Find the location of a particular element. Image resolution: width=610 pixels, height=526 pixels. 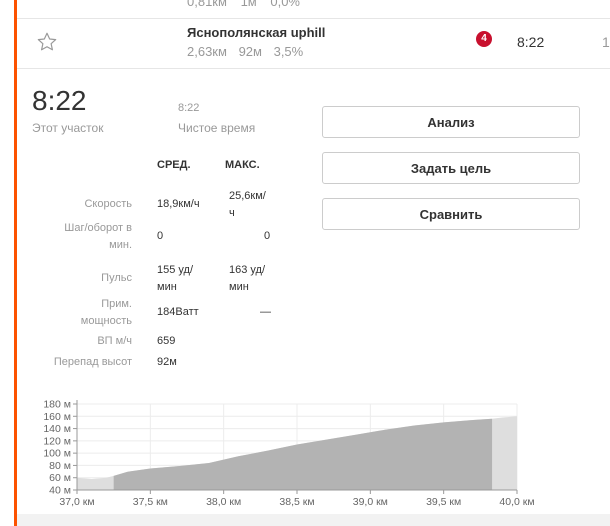

star-icon is located at coordinates (47, 42).